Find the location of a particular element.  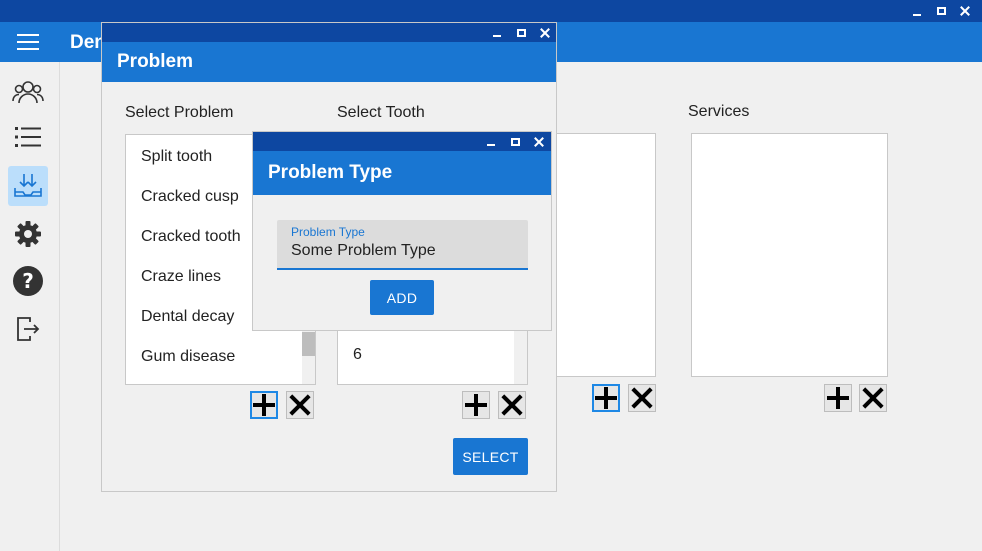

remove-service-button is located at coordinates (873, 398).